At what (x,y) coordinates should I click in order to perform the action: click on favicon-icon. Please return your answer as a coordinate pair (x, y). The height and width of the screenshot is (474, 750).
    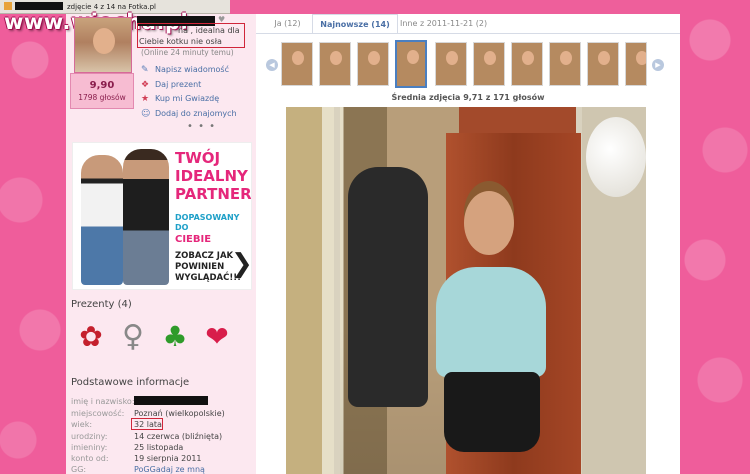
    Looking at the image, I should click on (8, 6).